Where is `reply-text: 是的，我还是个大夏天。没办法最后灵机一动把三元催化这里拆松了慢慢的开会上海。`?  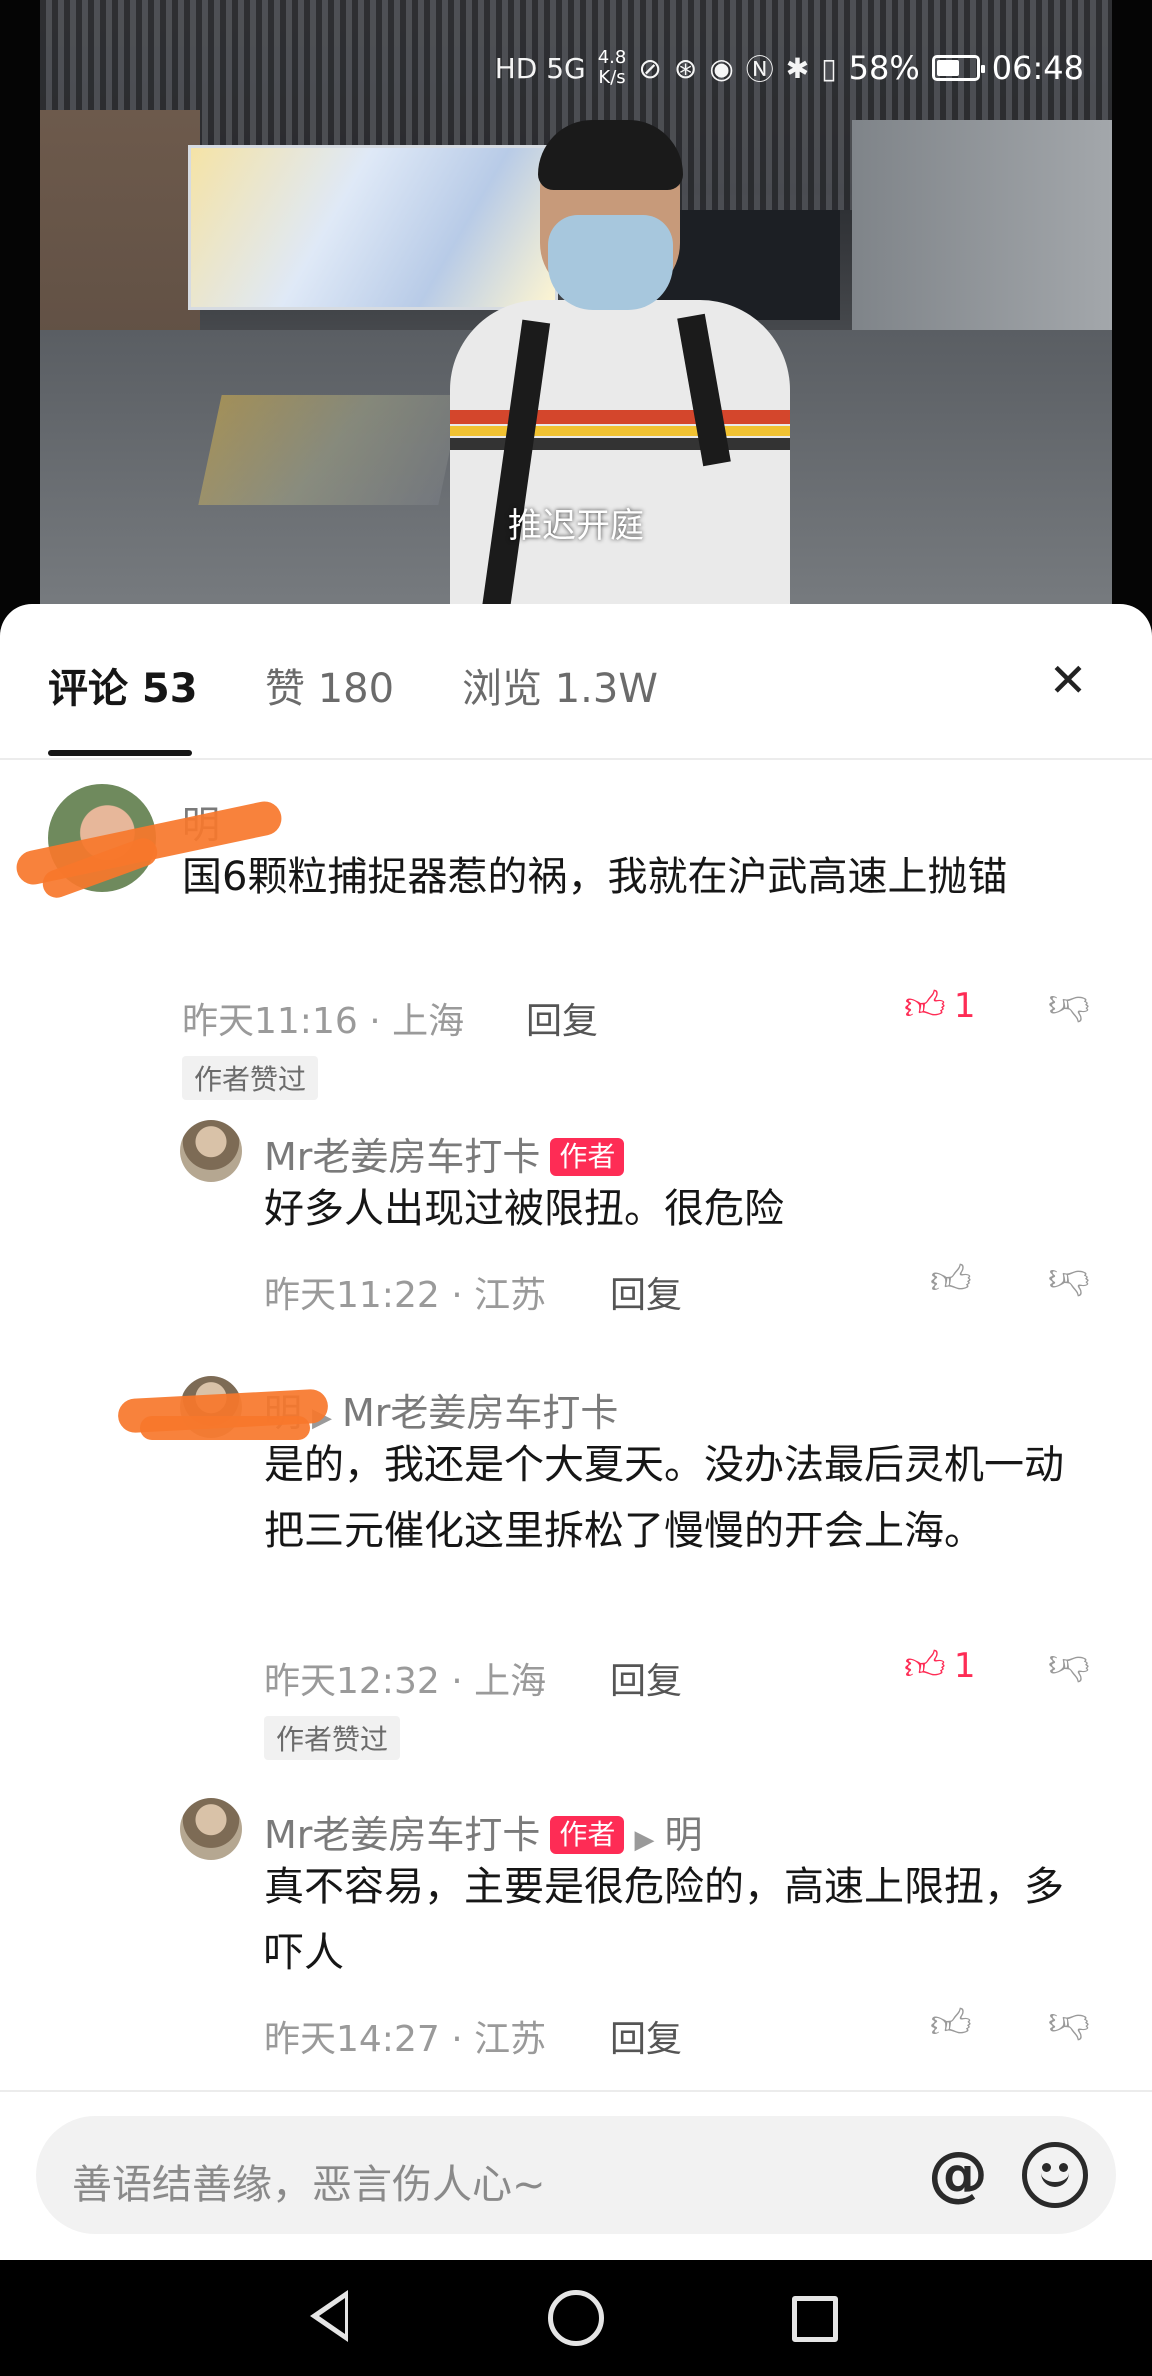
reply-text: 是的，我还是个大夏天。没办法最后灵机一动把三元催化这里拆松了慢慢的开会上海。 is located at coordinates (664, 1498).